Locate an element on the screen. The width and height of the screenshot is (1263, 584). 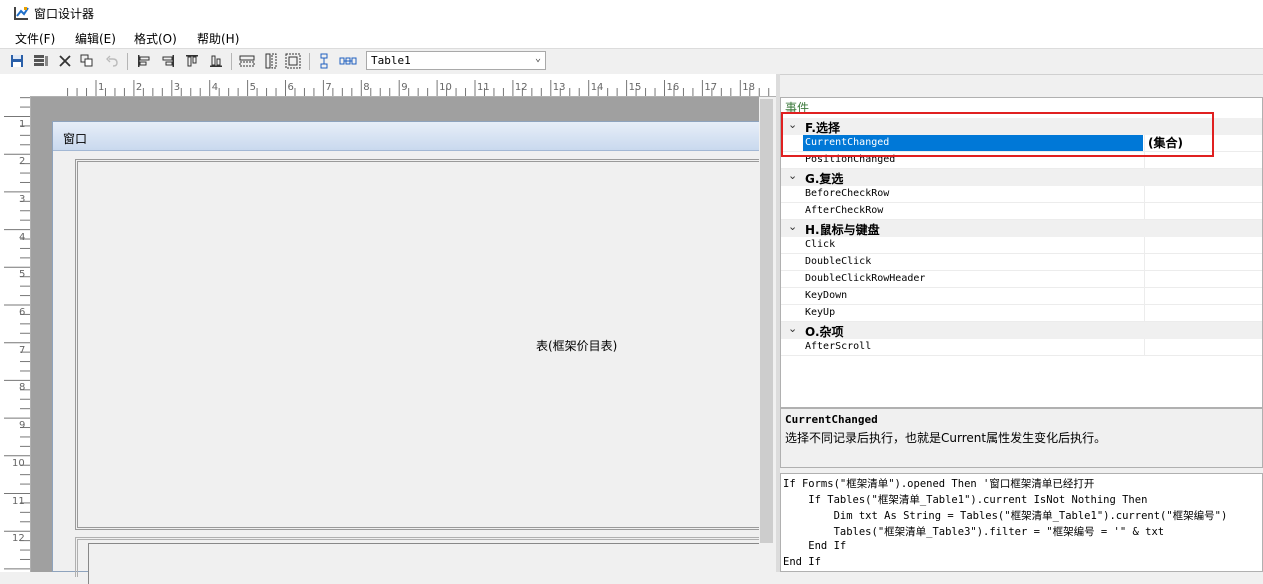
horizontal-ruler-ticks is located at coordinates (418, 88).